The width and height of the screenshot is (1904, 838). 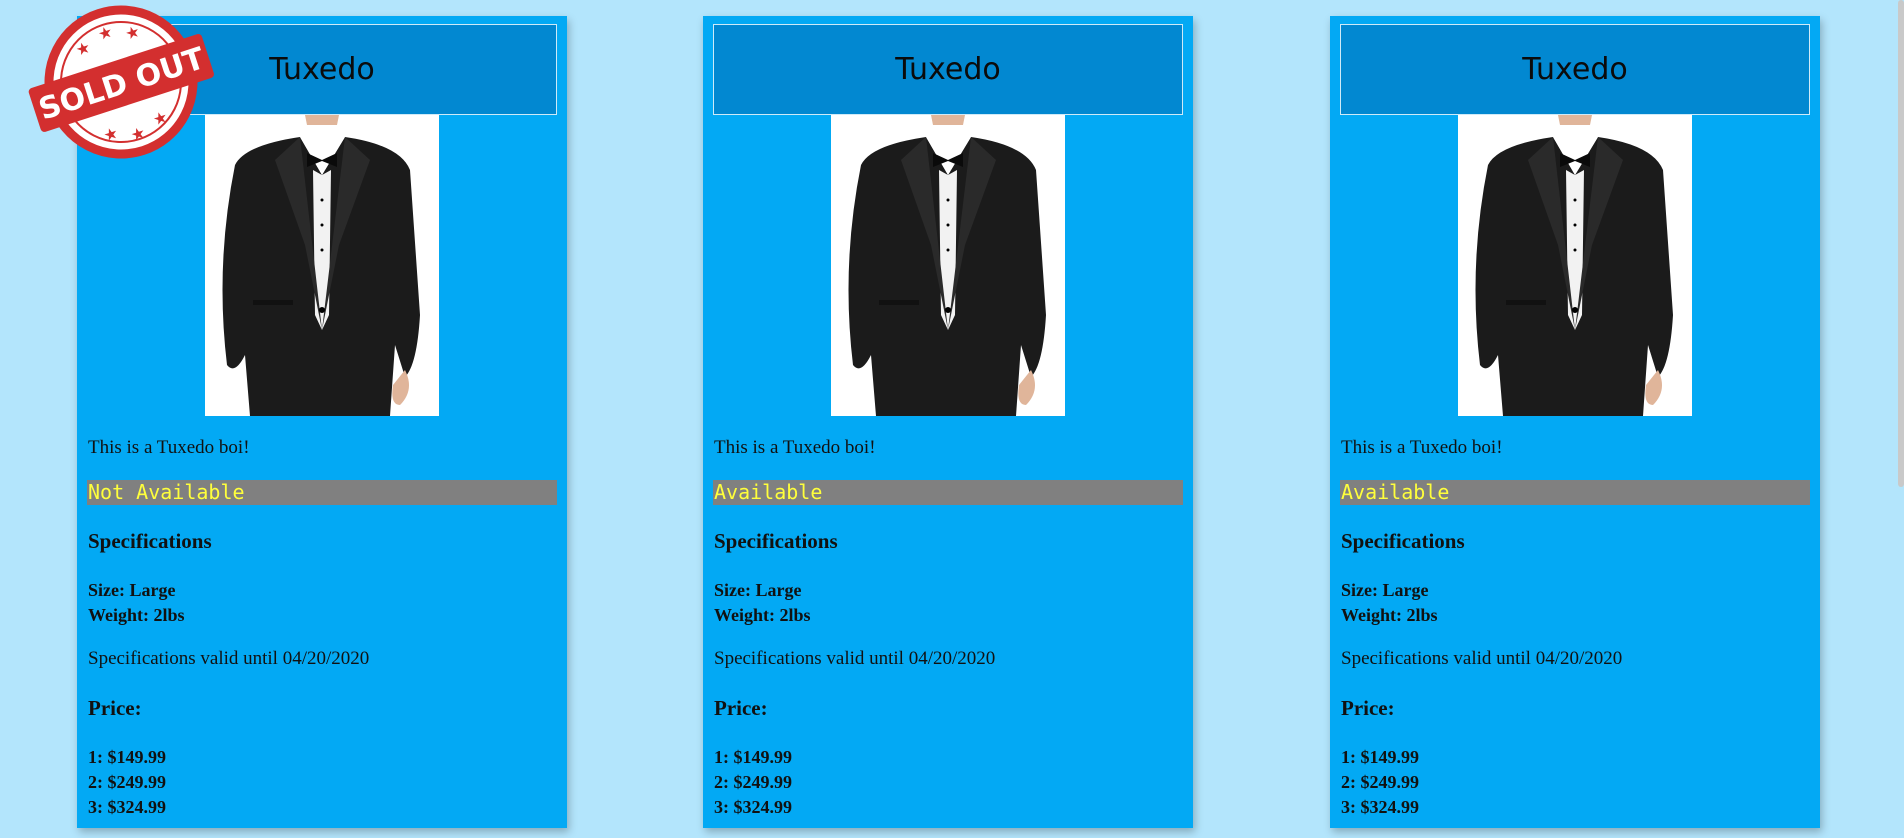 What do you see at coordinates (322, 492) in the screenshot?
I see `availability-status: Not Available` at bounding box center [322, 492].